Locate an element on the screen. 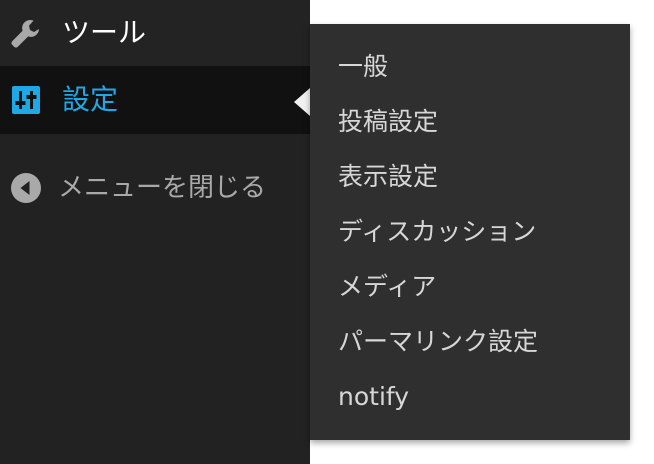  collapse-menu-button: メニューを閉じる is located at coordinates (155, 188).